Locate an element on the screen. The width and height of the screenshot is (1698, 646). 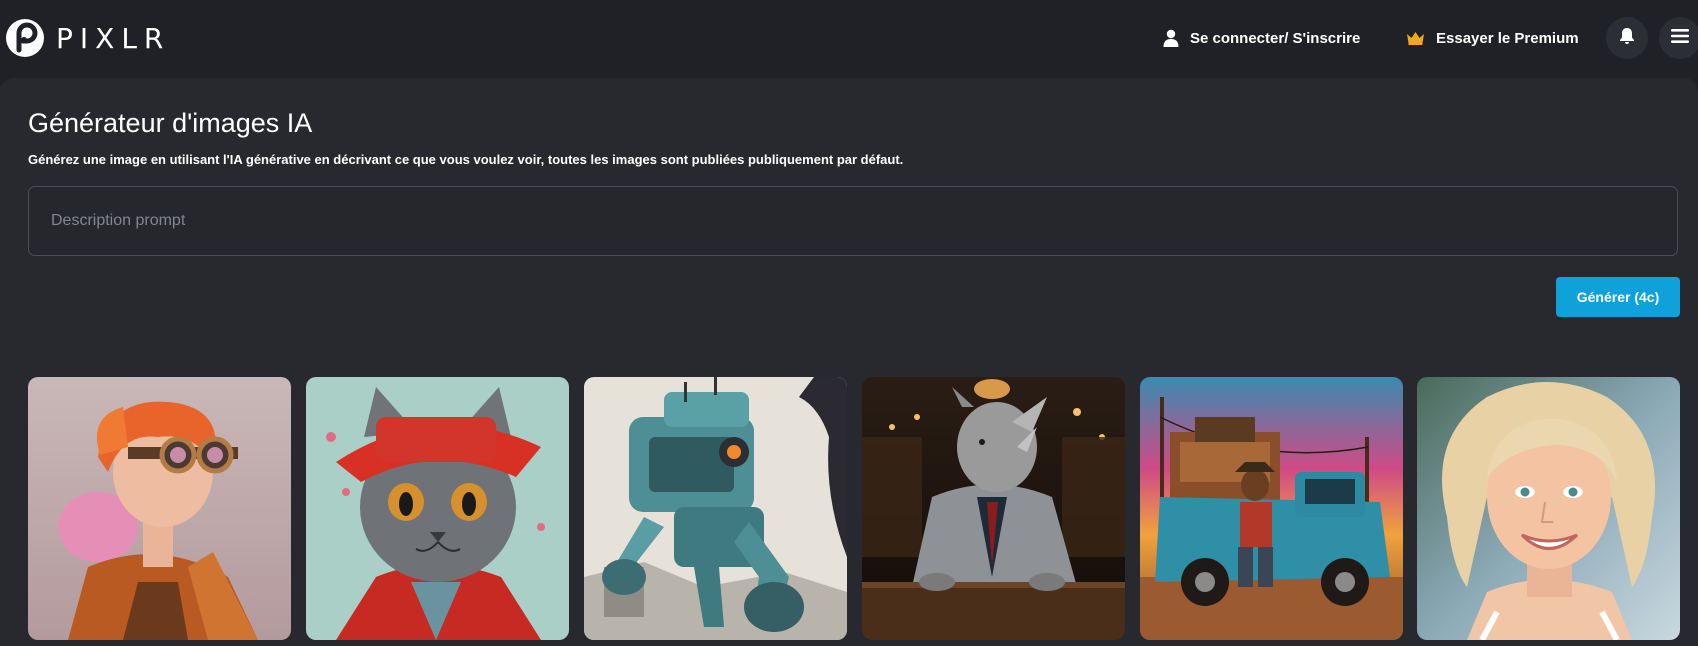
menu-button is located at coordinates (1678, 38).